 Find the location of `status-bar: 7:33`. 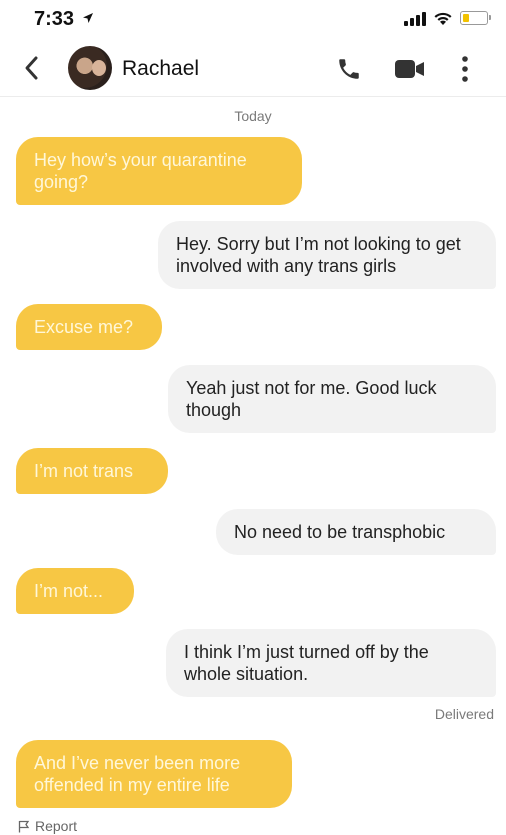

status-bar: 7:33 is located at coordinates (253, 22).